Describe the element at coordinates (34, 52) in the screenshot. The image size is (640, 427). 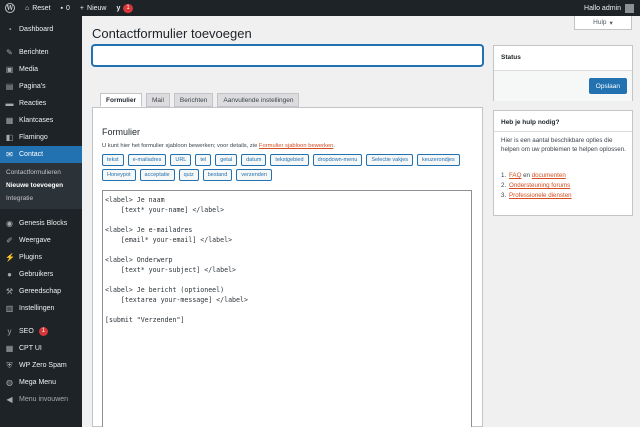
I see `menu-label: Berichten` at that location.